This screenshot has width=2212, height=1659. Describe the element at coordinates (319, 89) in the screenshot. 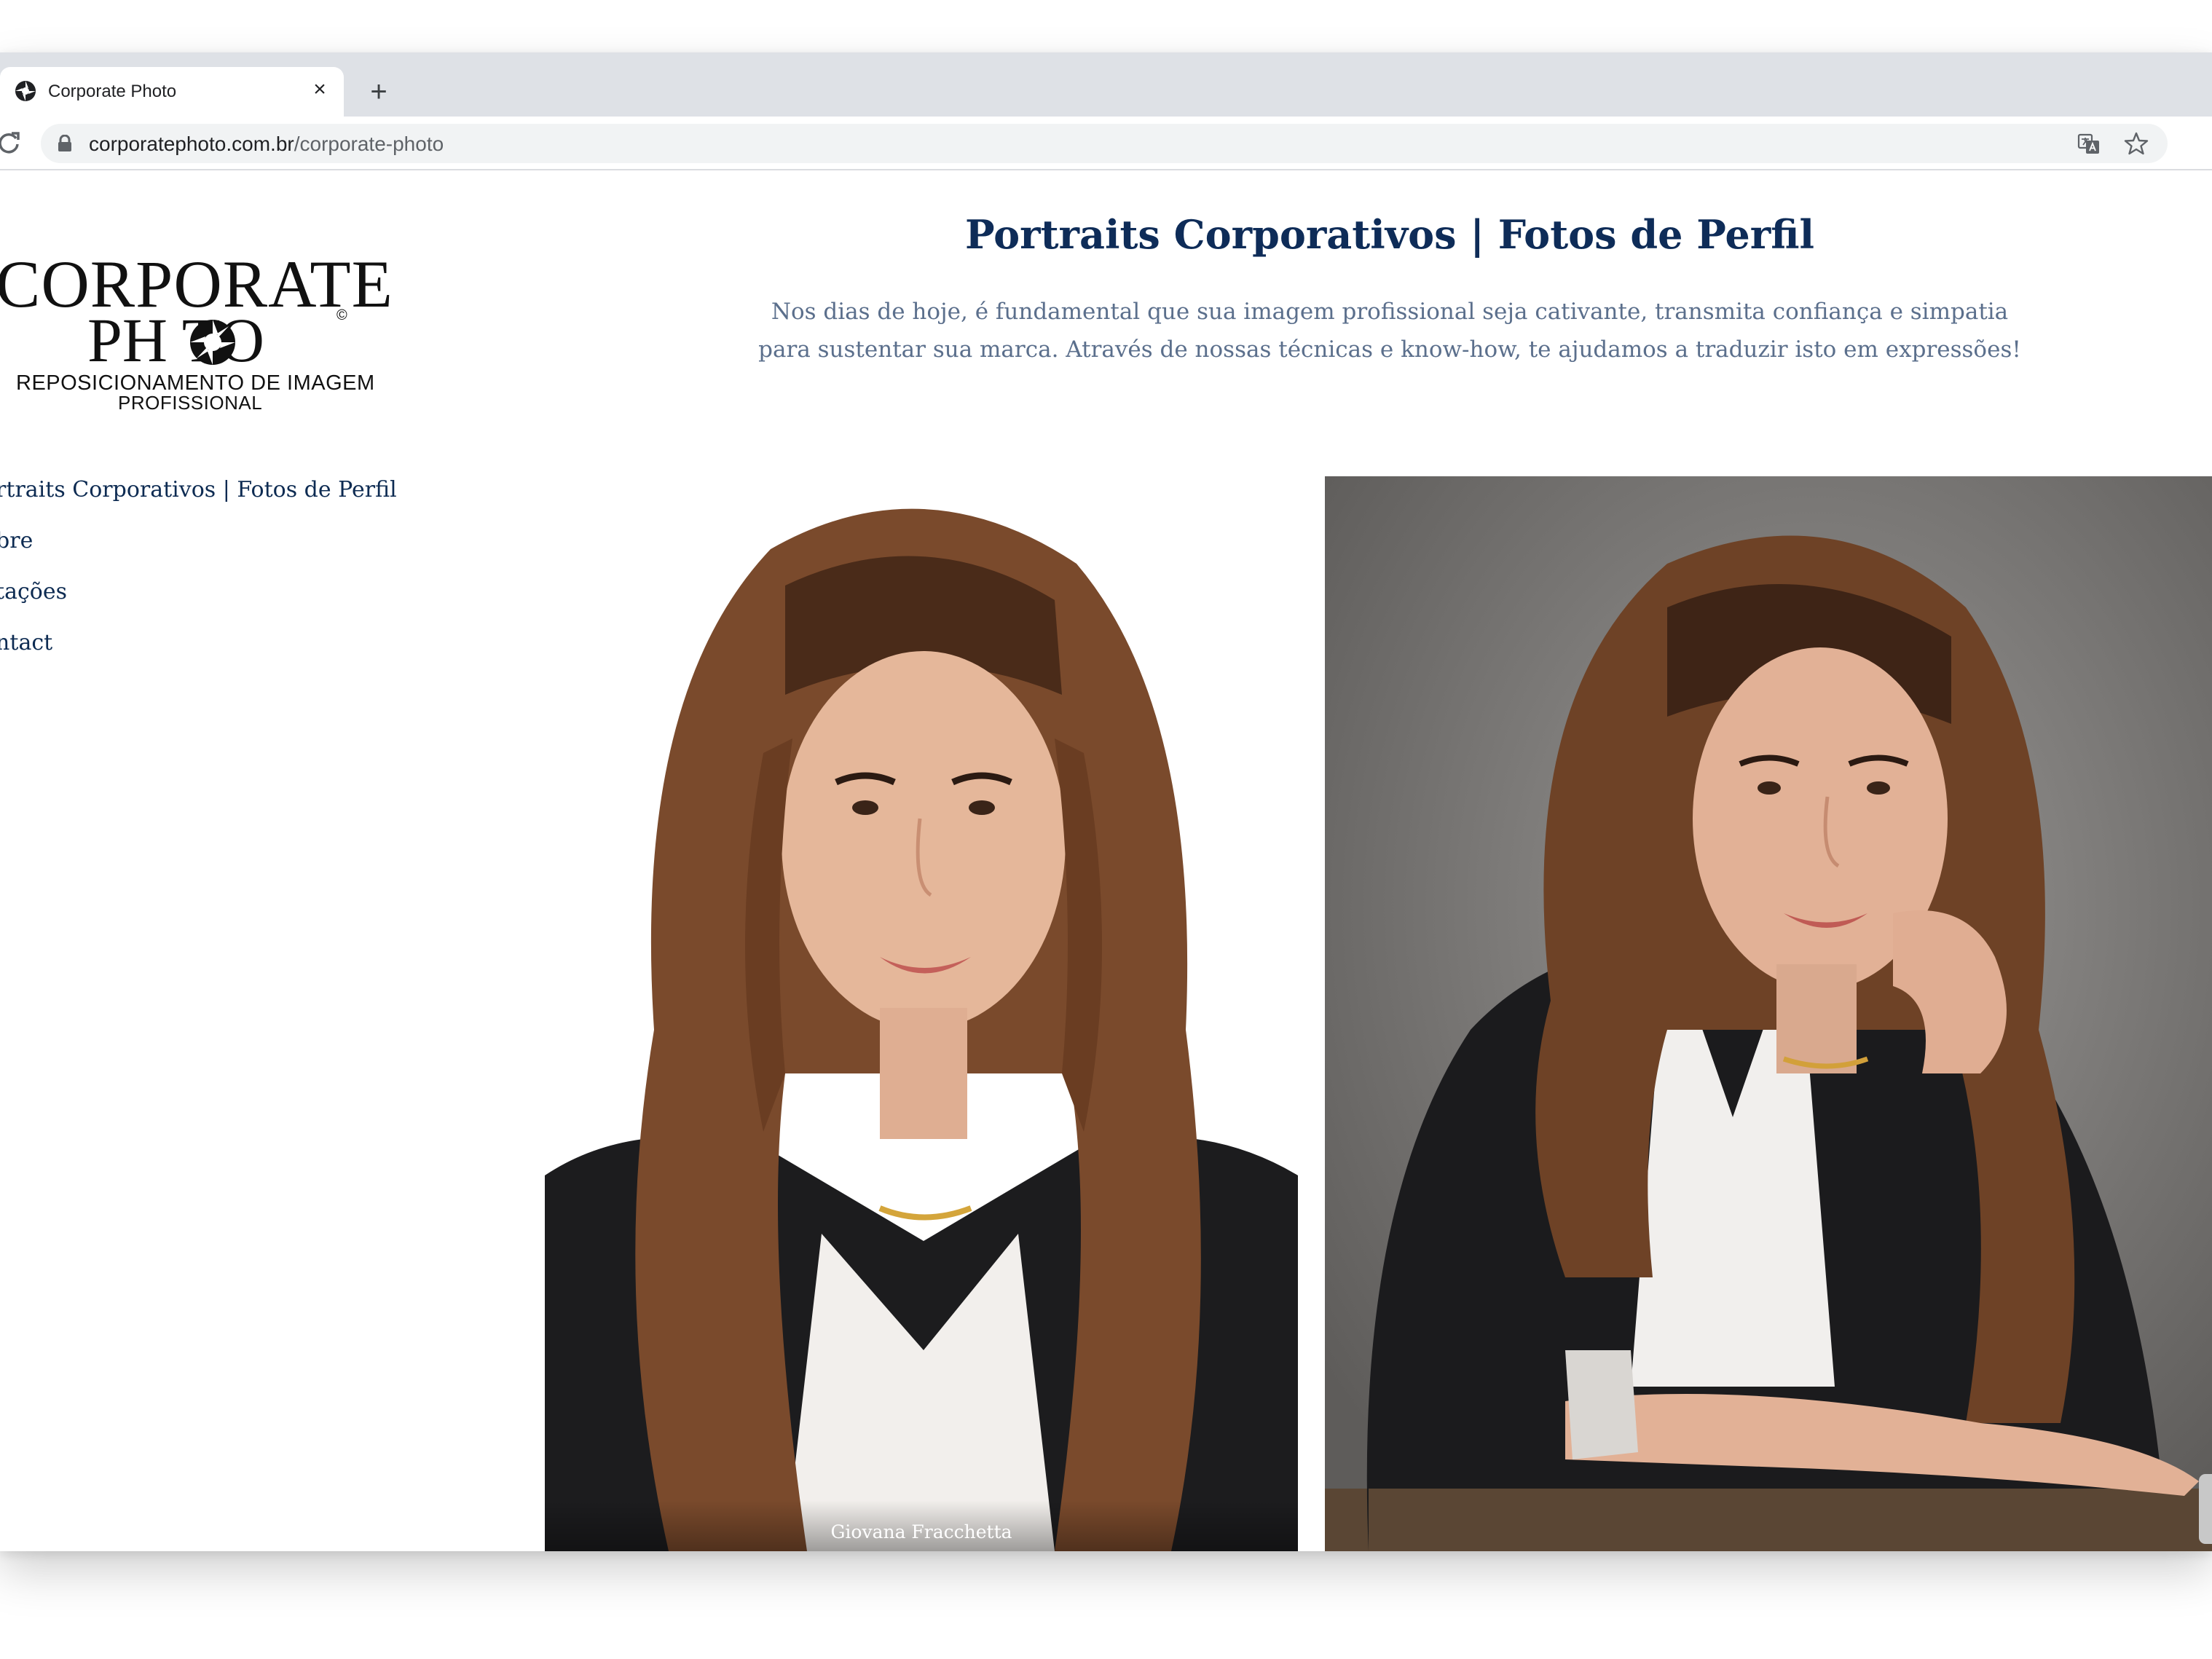

I see `tab-close-icon: ×` at that location.